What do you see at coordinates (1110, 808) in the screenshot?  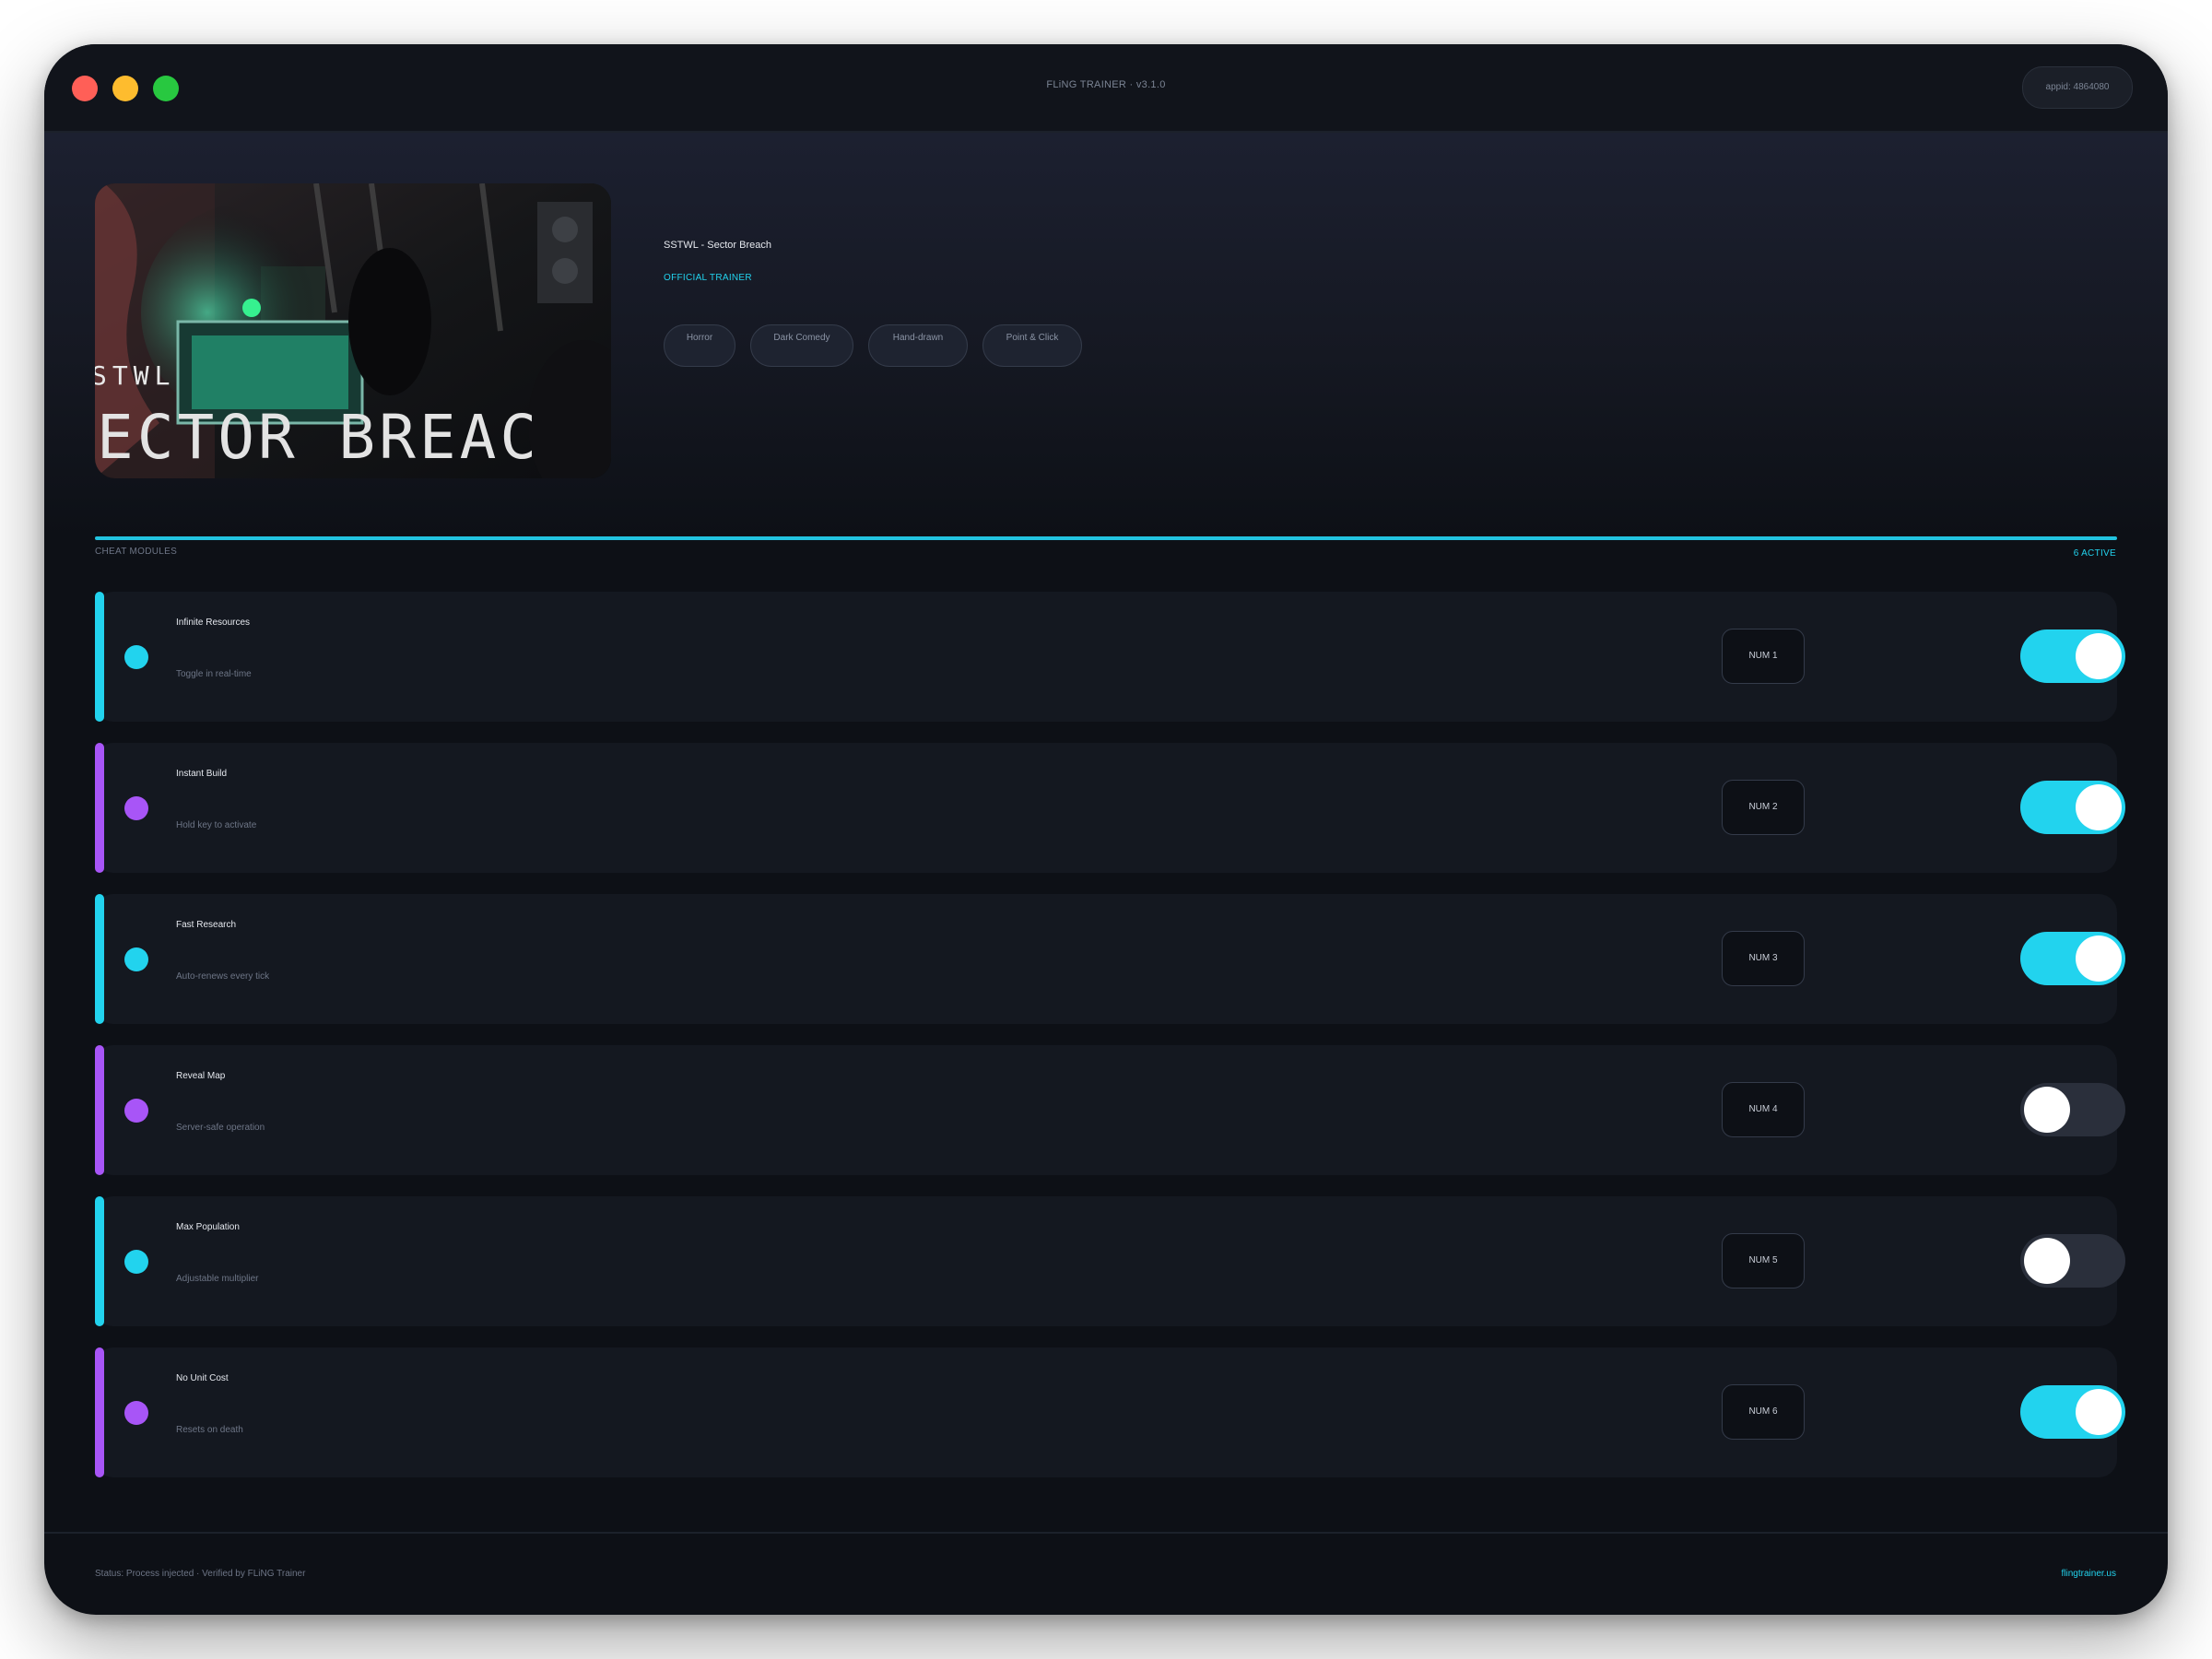 I see `cheat-row: Instant Build Hold key to activate NUM 2` at bounding box center [1110, 808].